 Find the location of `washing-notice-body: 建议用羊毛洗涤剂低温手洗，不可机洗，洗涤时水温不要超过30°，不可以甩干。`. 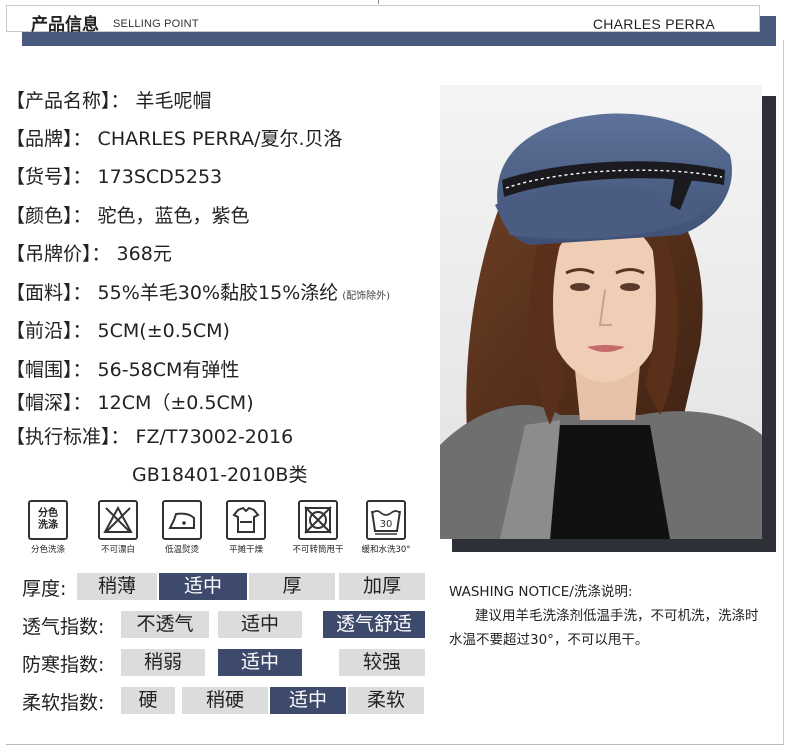

washing-notice-body: 建议用羊毛洗涤剂低温手洗，不可机洗，洗涤时水温不要超过30°，不可以甩干。 is located at coordinates (604, 628).